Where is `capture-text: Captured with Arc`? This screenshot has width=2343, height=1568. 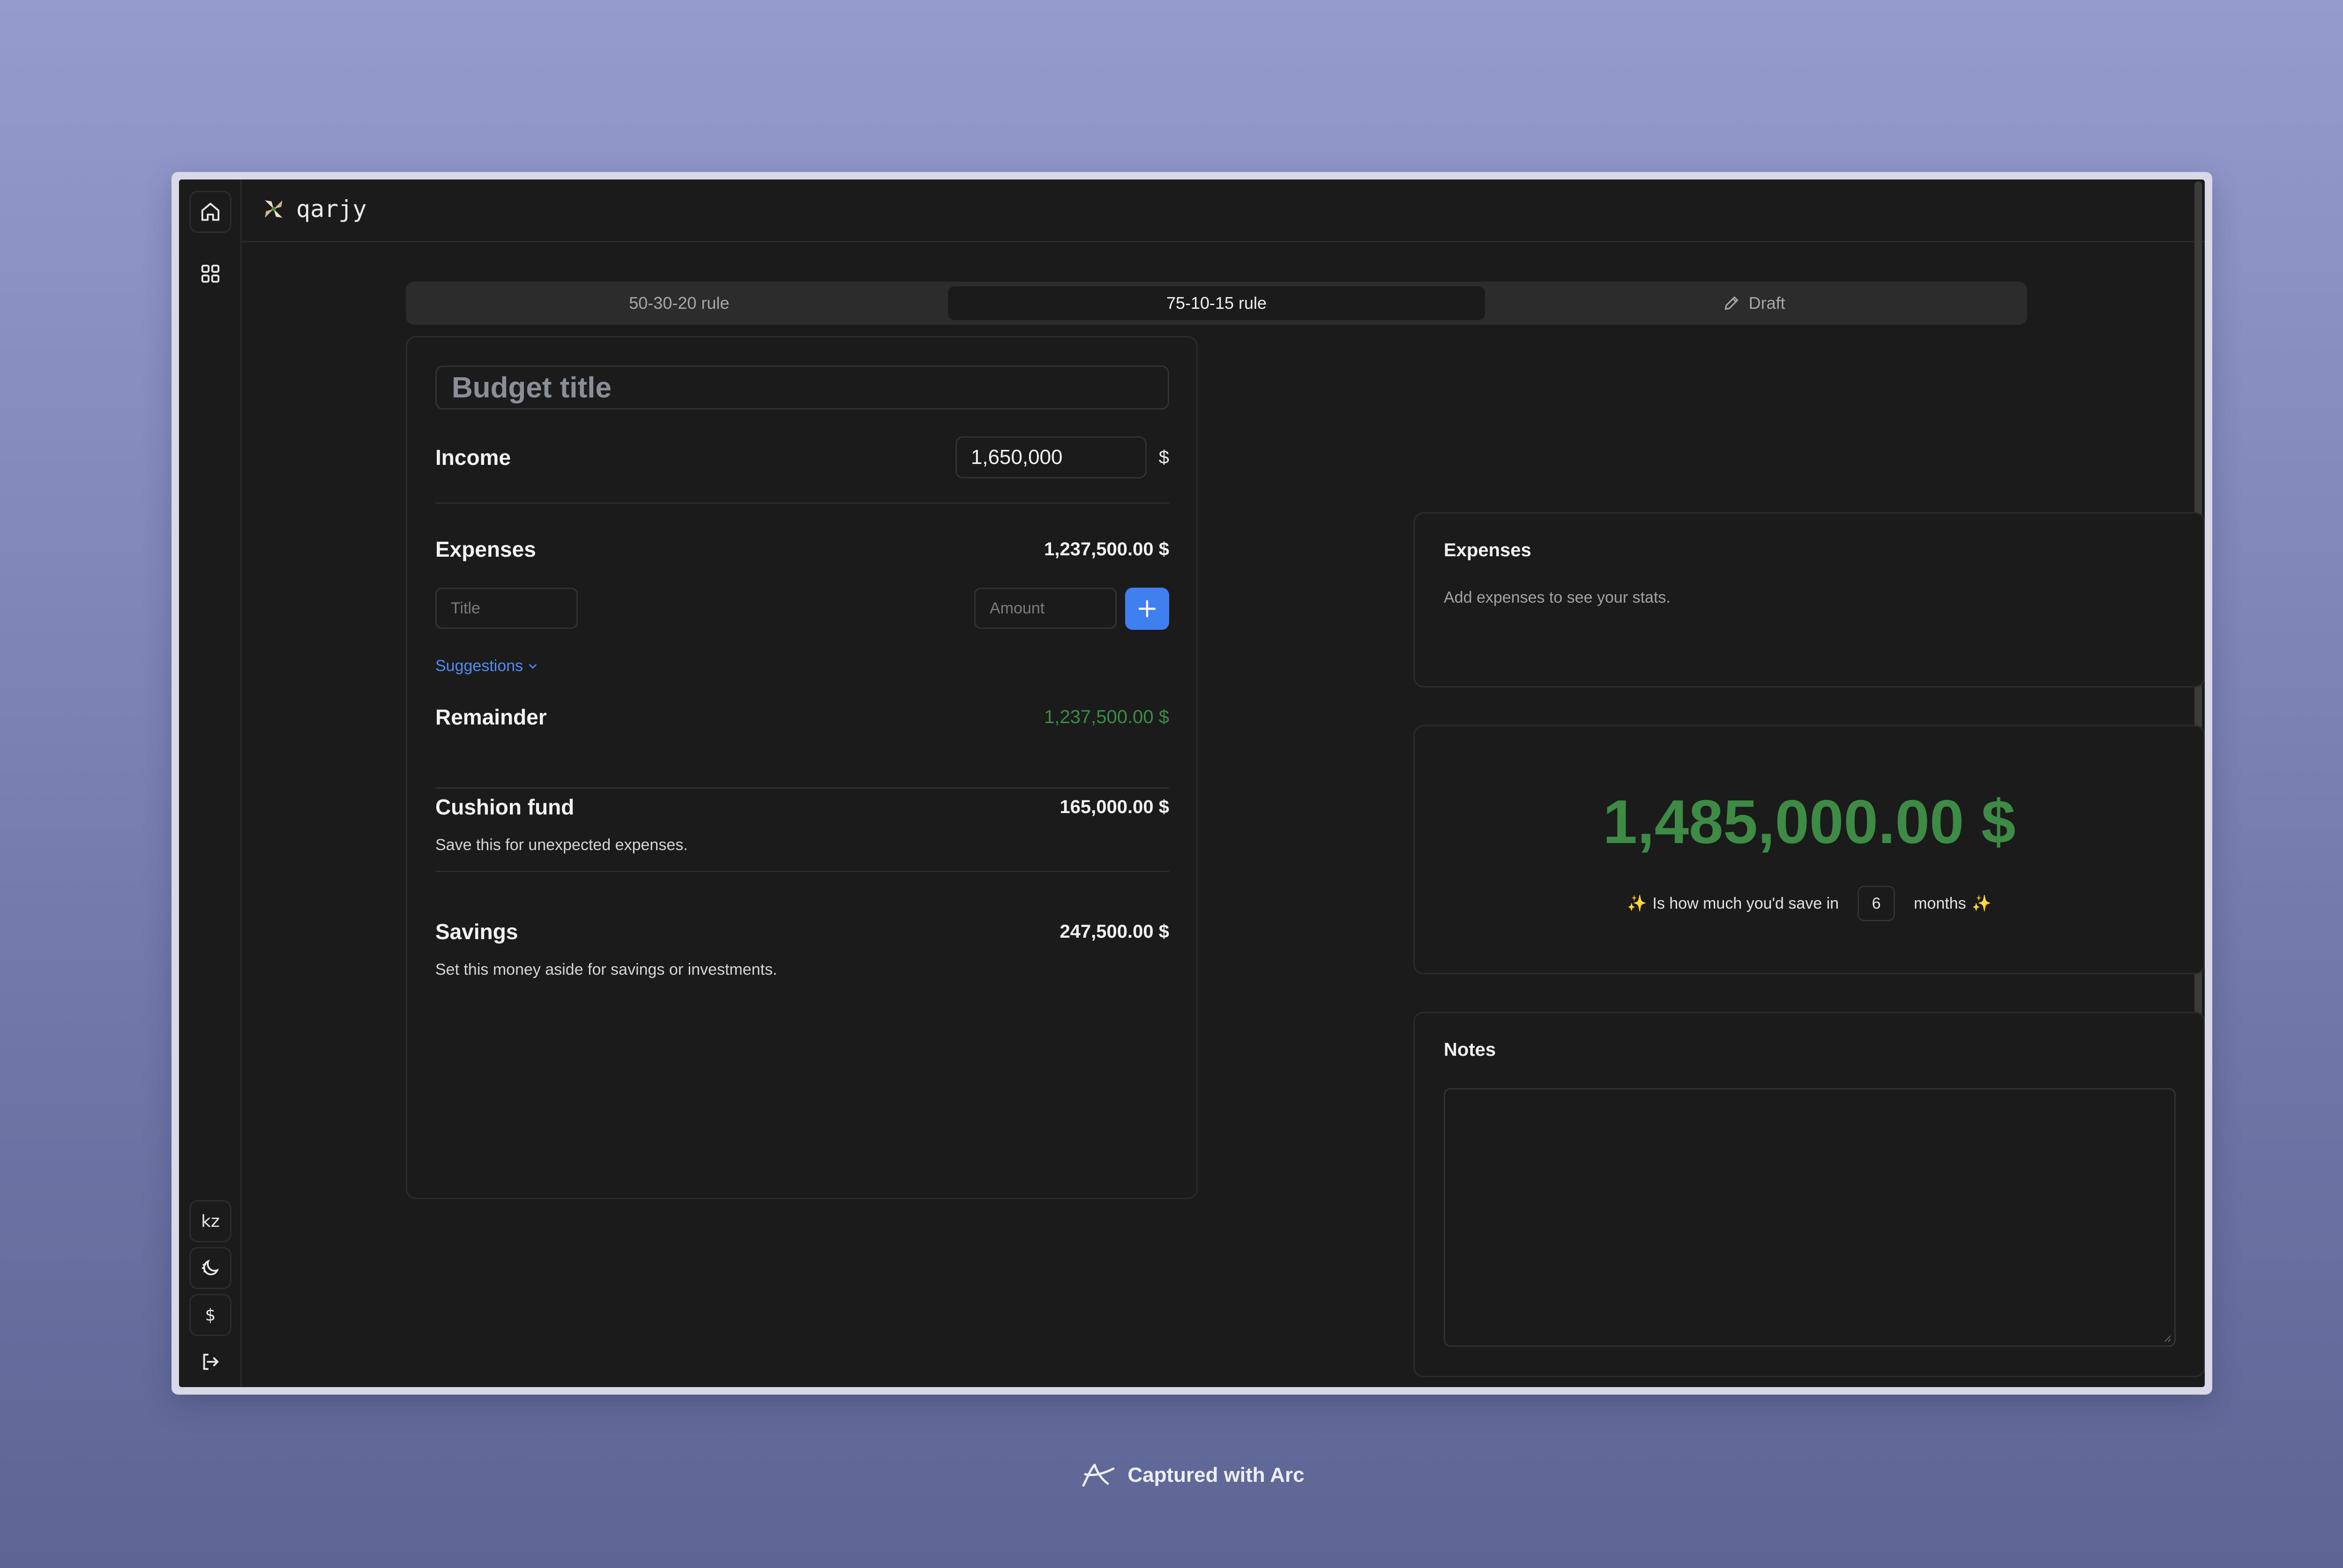
capture-text: Captured with Arc is located at coordinates (1216, 1475).